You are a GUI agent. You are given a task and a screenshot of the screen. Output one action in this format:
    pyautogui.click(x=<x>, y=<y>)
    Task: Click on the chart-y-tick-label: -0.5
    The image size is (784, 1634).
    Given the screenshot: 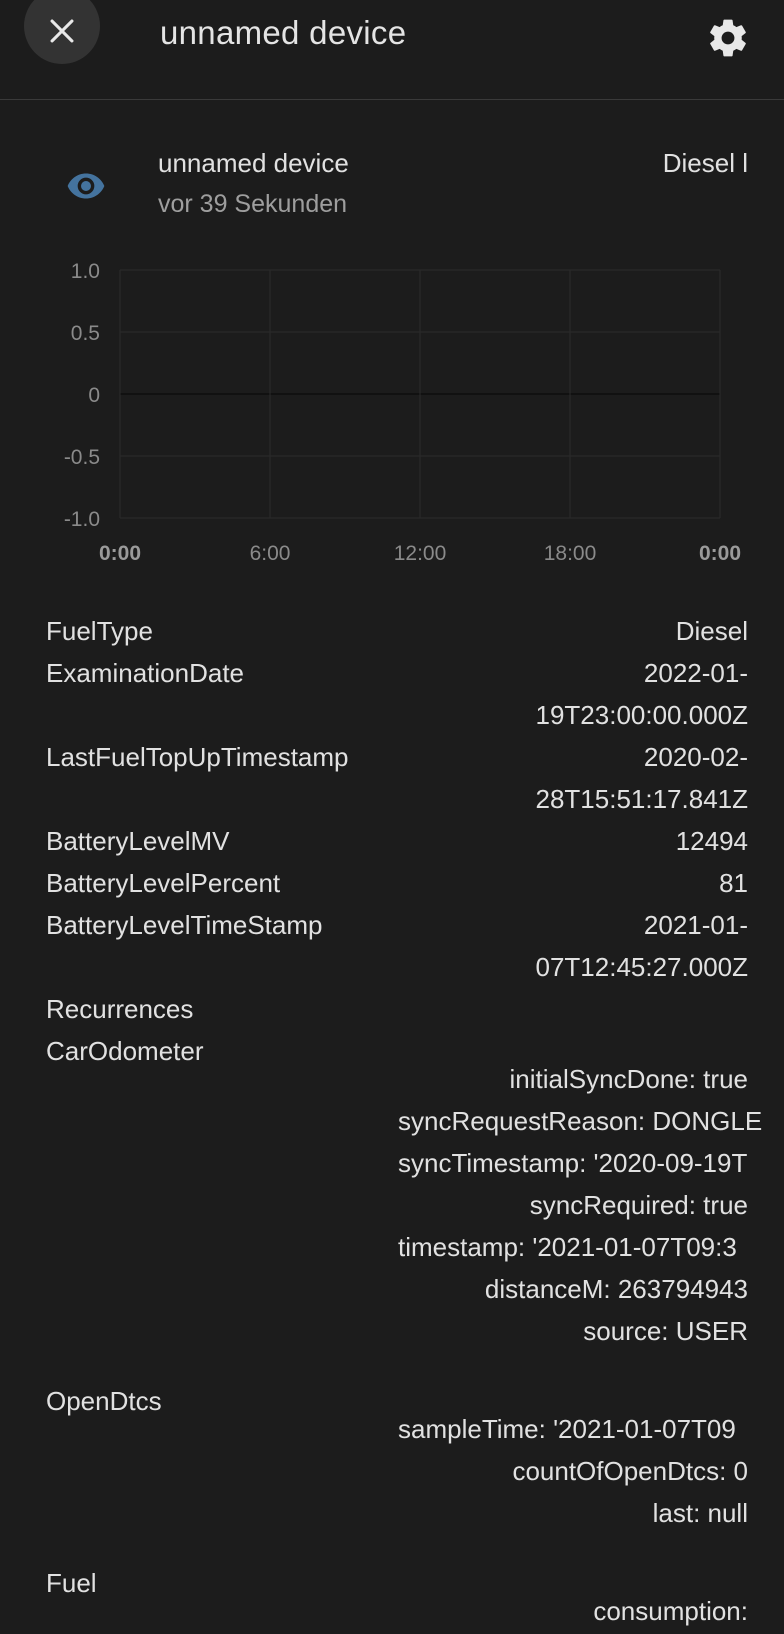 What is the action you would take?
    pyautogui.click(x=82, y=457)
    